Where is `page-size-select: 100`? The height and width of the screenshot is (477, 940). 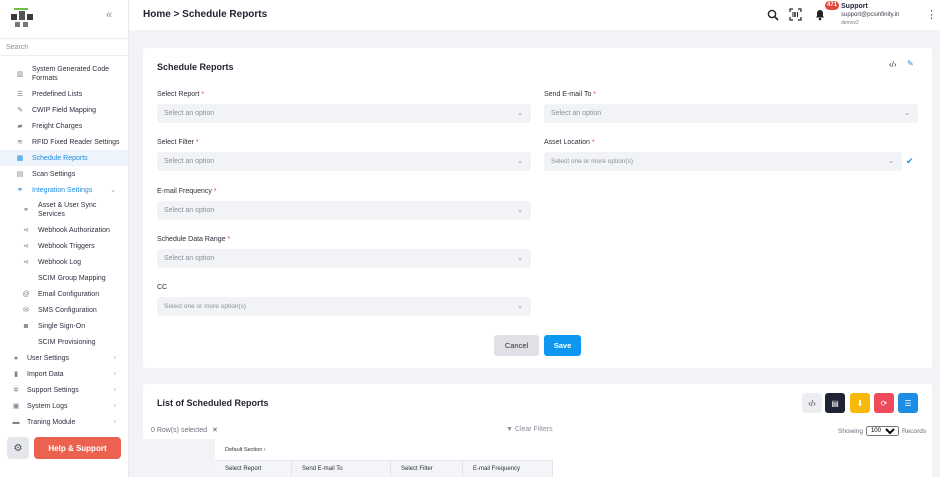
page-size-select: 100 is located at coordinates (882, 431).